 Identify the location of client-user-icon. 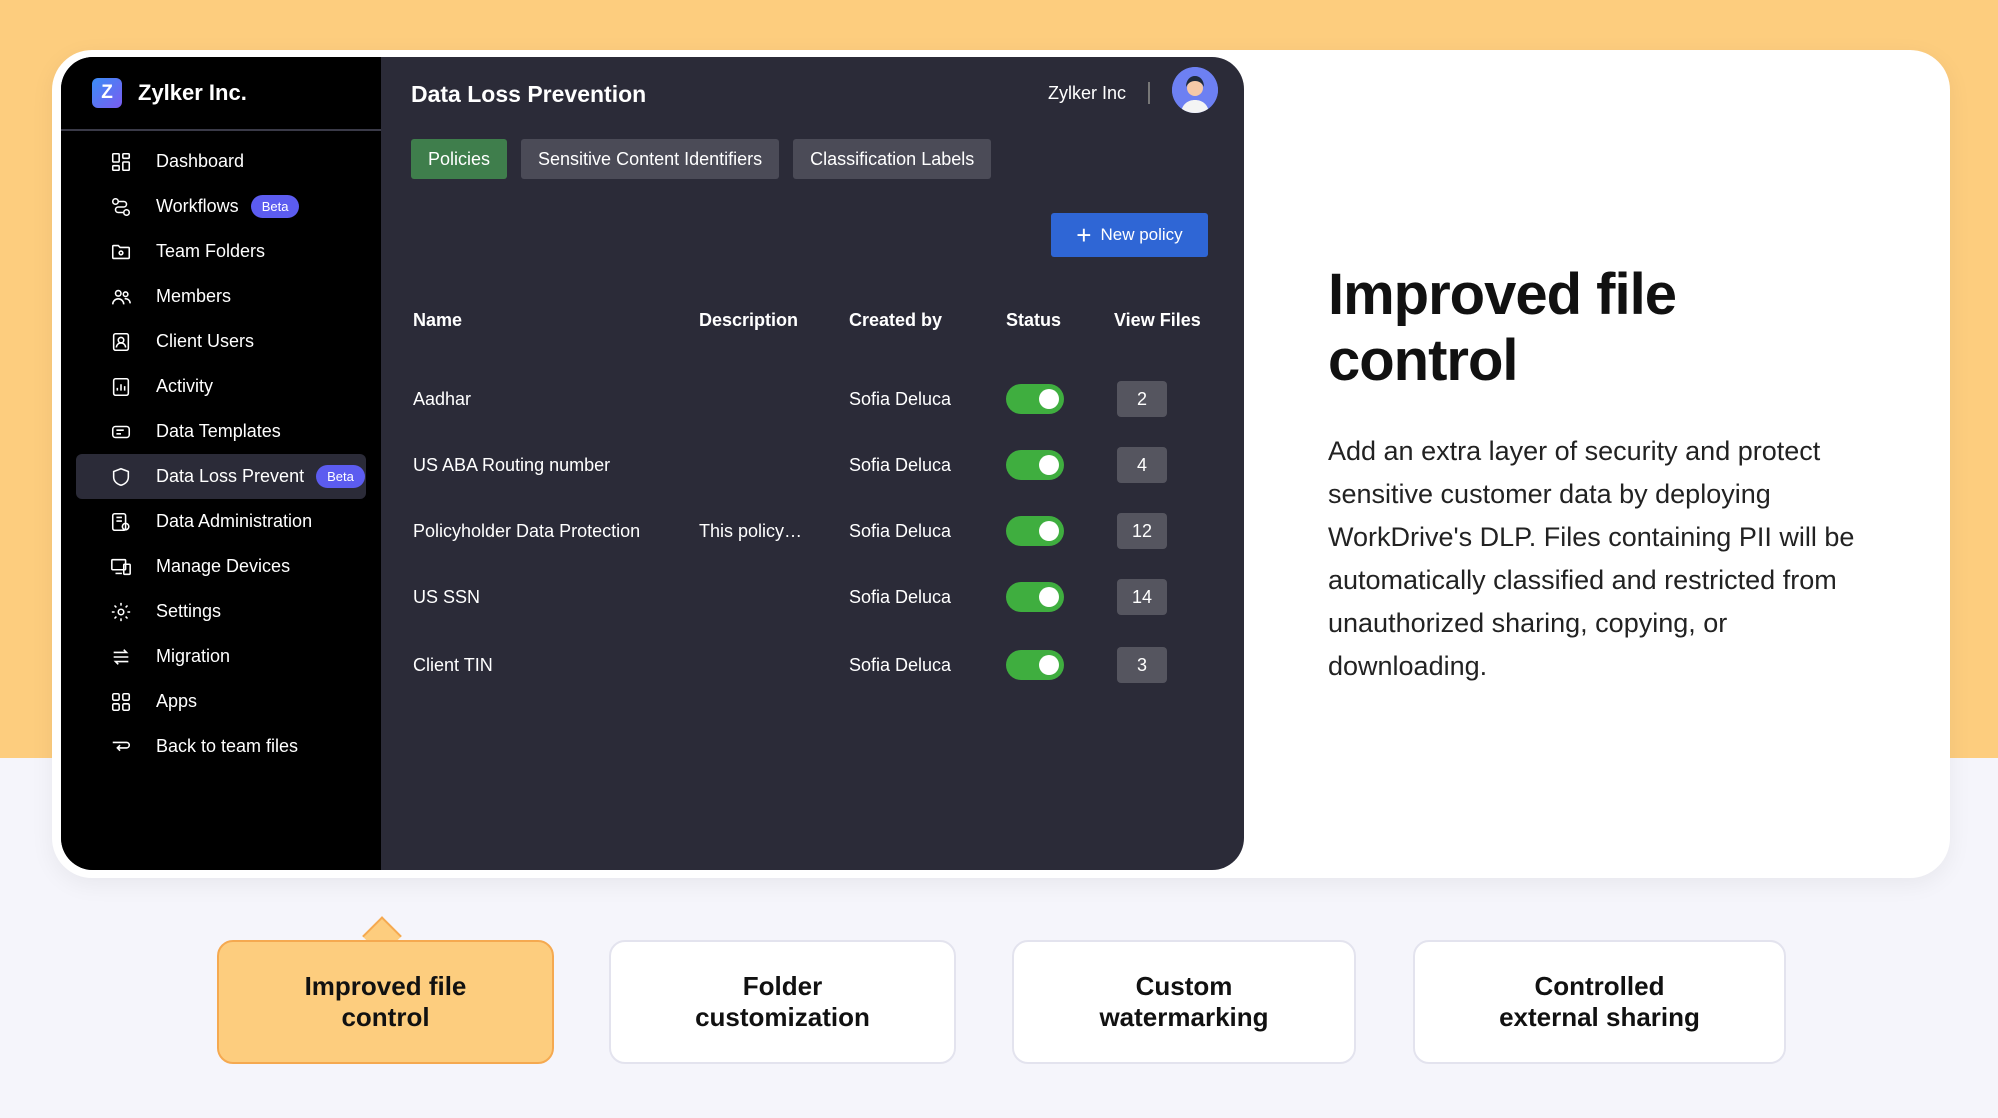
(121, 342).